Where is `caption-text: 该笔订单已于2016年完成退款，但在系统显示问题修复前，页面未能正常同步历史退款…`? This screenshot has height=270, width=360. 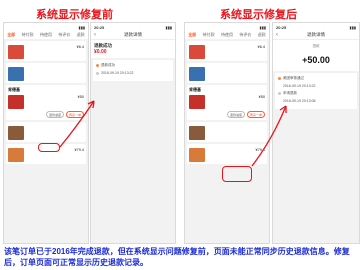 caption-text: 该笔订单已于2016年完成退款，但在系统显示问题修复前，页面未能正常同步历史退款… is located at coordinates (177, 257).